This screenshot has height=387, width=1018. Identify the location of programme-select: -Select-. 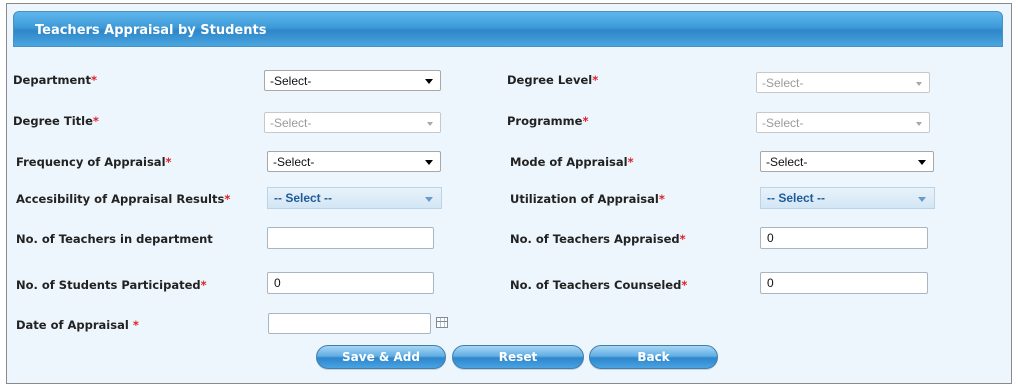
(843, 122).